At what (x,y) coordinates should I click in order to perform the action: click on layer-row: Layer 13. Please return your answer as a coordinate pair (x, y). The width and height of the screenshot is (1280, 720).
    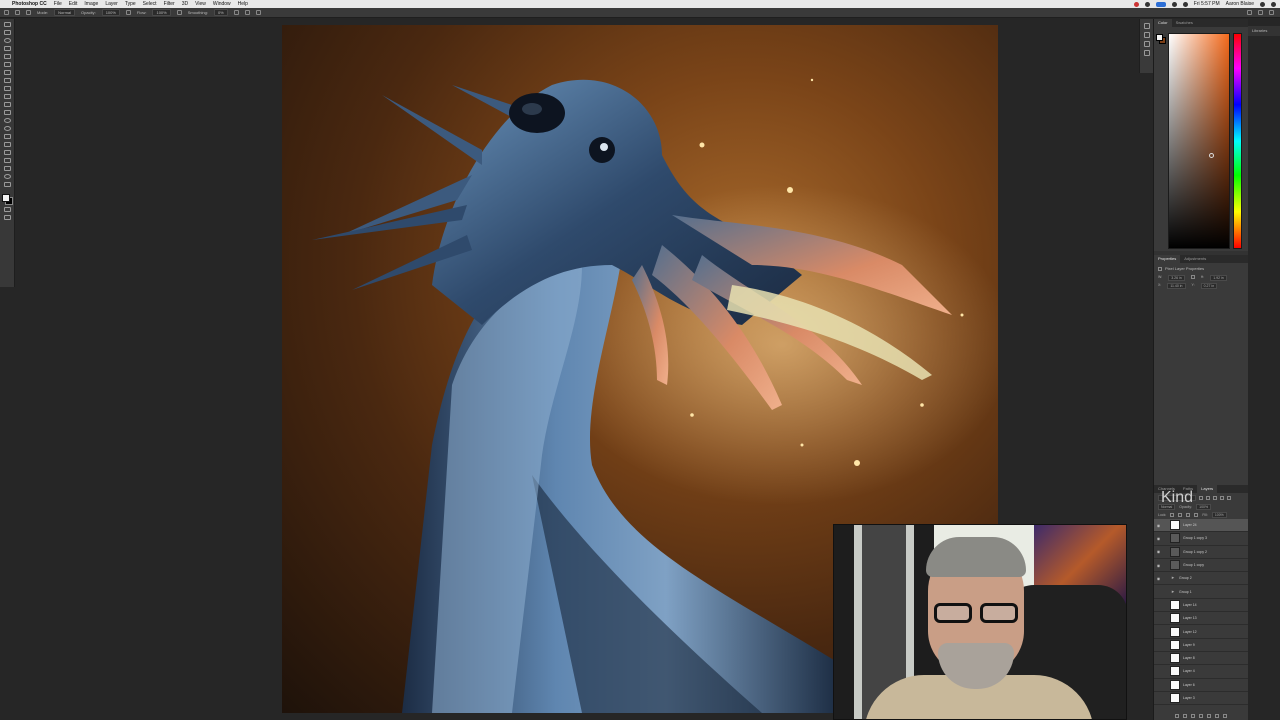
    Looking at the image, I should click on (1201, 619).